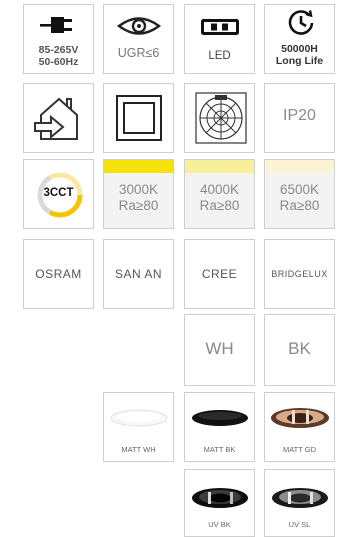 The height and width of the screenshot is (537, 346). Describe the element at coordinates (299, 449) in the screenshot. I see `finish-label: MATT GD` at that location.